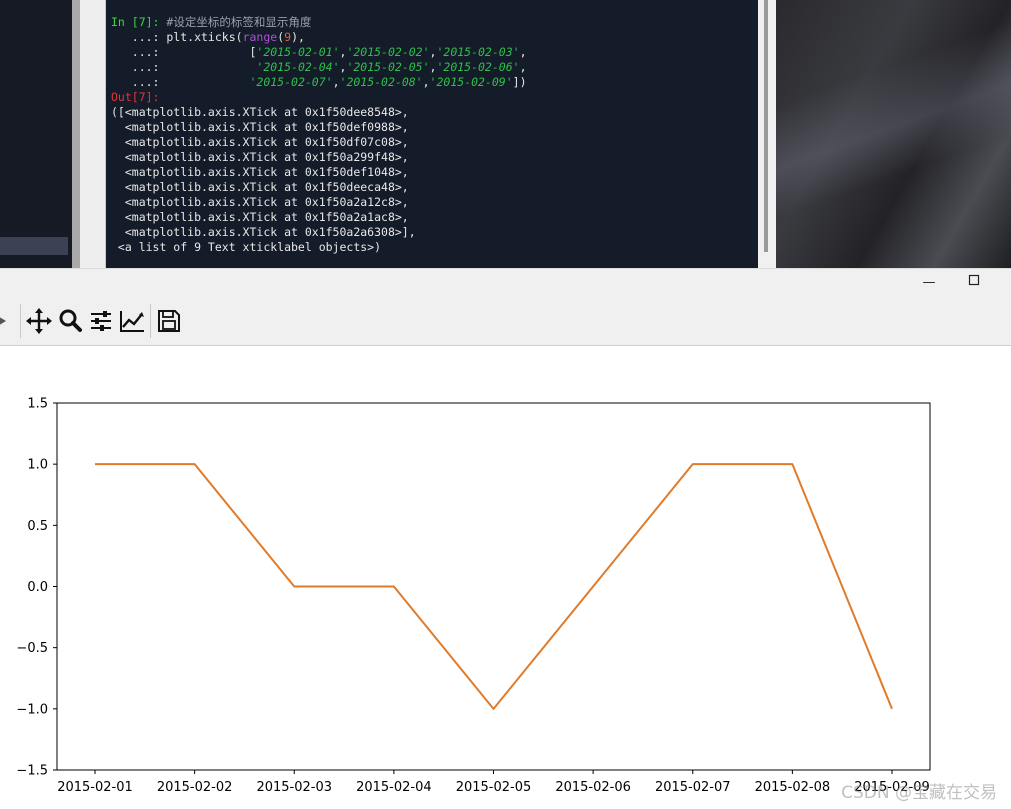  I want to click on x-tick-label: 2015-02-02, so click(195, 787).